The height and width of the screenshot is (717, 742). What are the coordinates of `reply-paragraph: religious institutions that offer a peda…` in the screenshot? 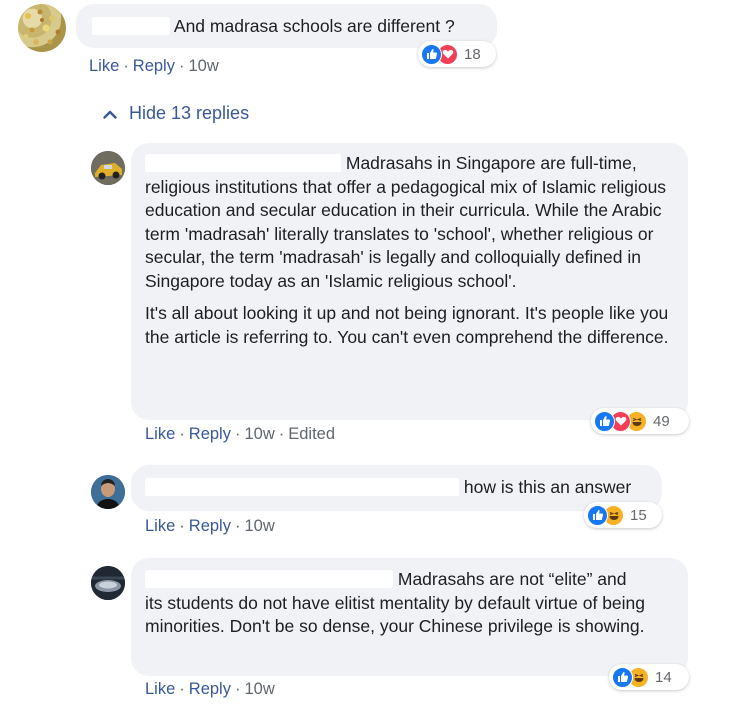 It's located at (406, 233).